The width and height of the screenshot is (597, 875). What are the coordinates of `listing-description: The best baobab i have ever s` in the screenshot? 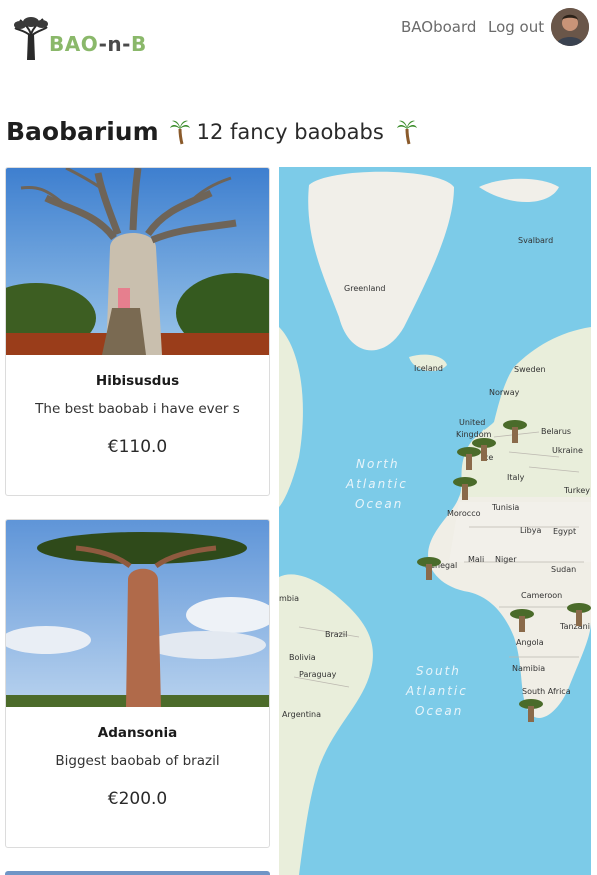 It's located at (137, 409).